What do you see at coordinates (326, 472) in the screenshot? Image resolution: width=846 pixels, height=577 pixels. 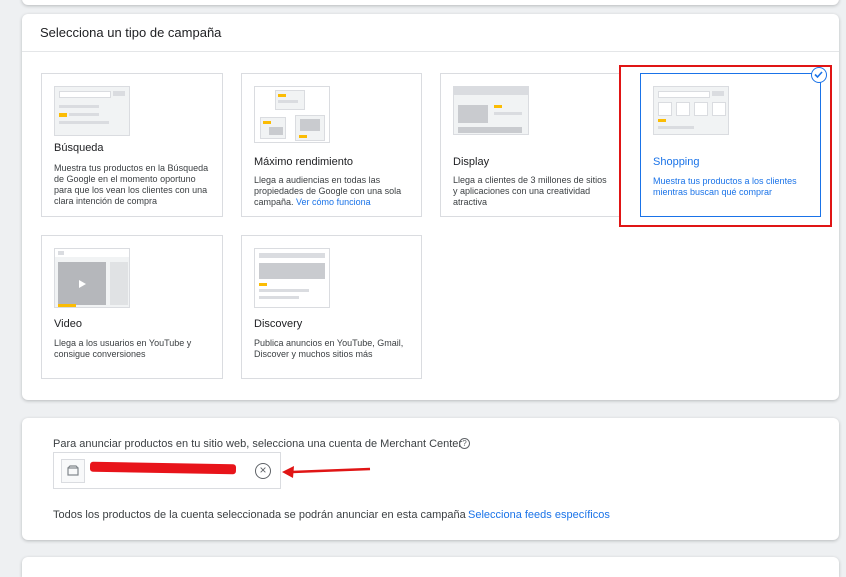 I see `annotation-arrow` at bounding box center [326, 472].